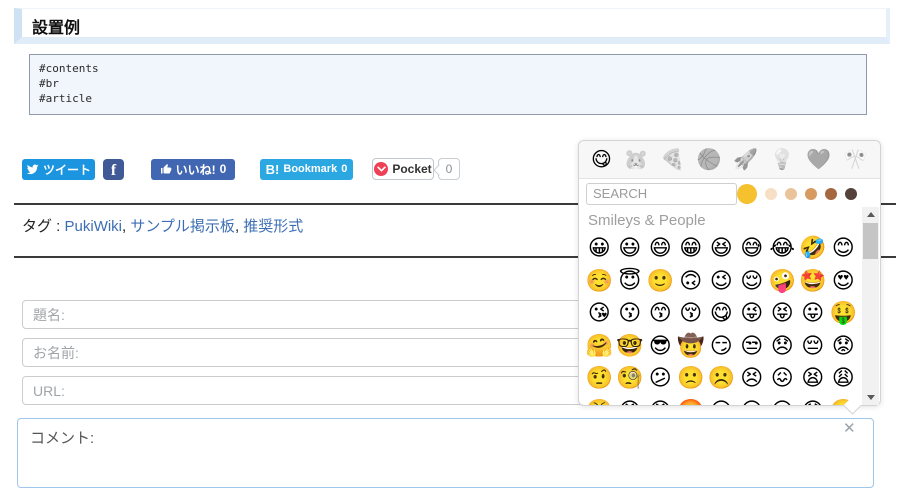  Describe the element at coordinates (241, 169) in the screenshot. I see `share-button-row: ツイート f いいね! 0 B! Bookmark 0 Pocket 0` at that location.